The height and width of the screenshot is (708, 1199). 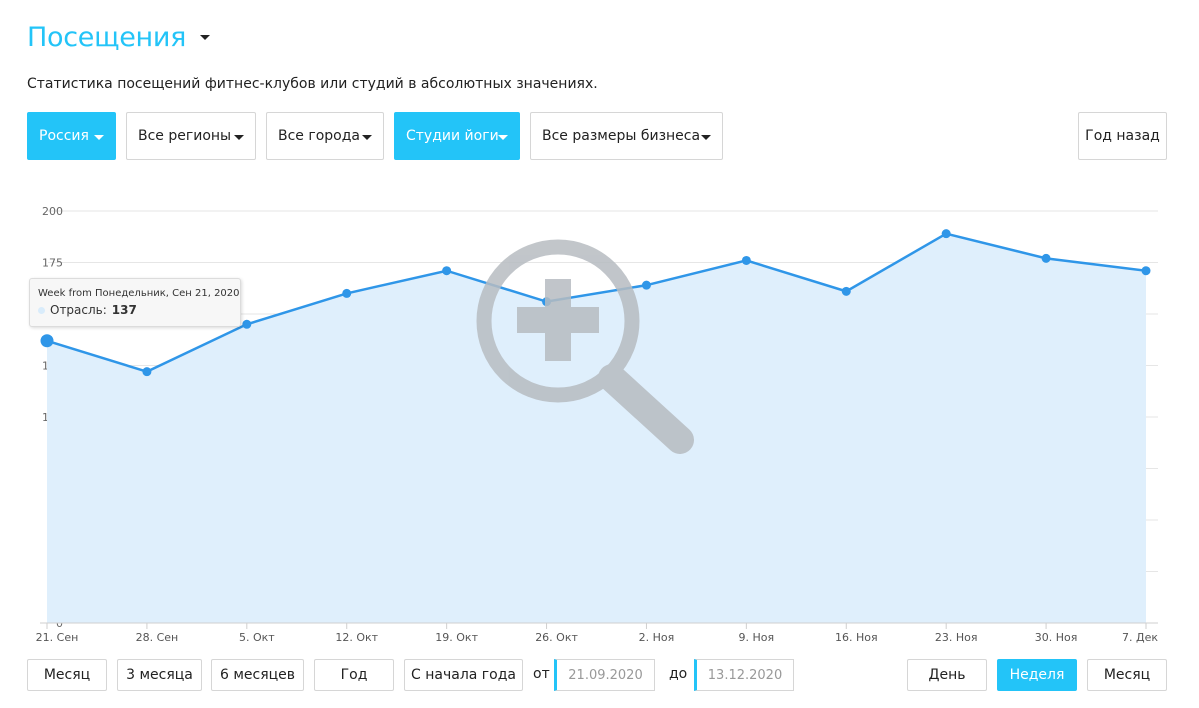 I want to click on filter-city-label: Все города, so click(x=319, y=136).